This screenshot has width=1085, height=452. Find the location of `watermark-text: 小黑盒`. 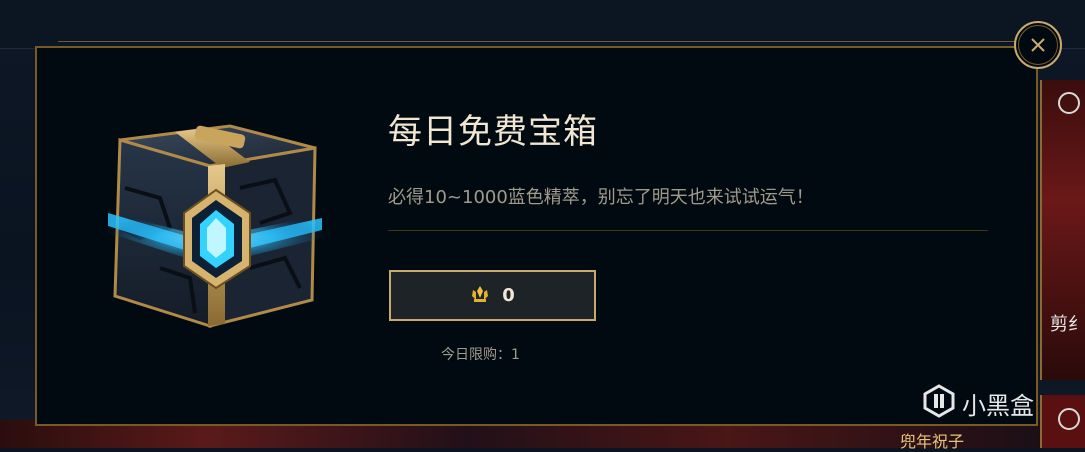

watermark-text: 小黑盒 is located at coordinates (998, 405).